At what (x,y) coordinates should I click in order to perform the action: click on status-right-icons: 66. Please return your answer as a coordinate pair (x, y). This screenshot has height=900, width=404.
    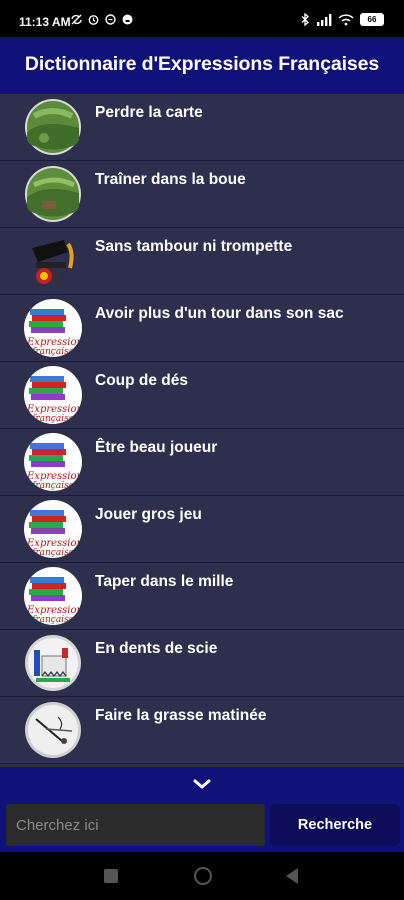
    Looking at the image, I should click on (342, 19).